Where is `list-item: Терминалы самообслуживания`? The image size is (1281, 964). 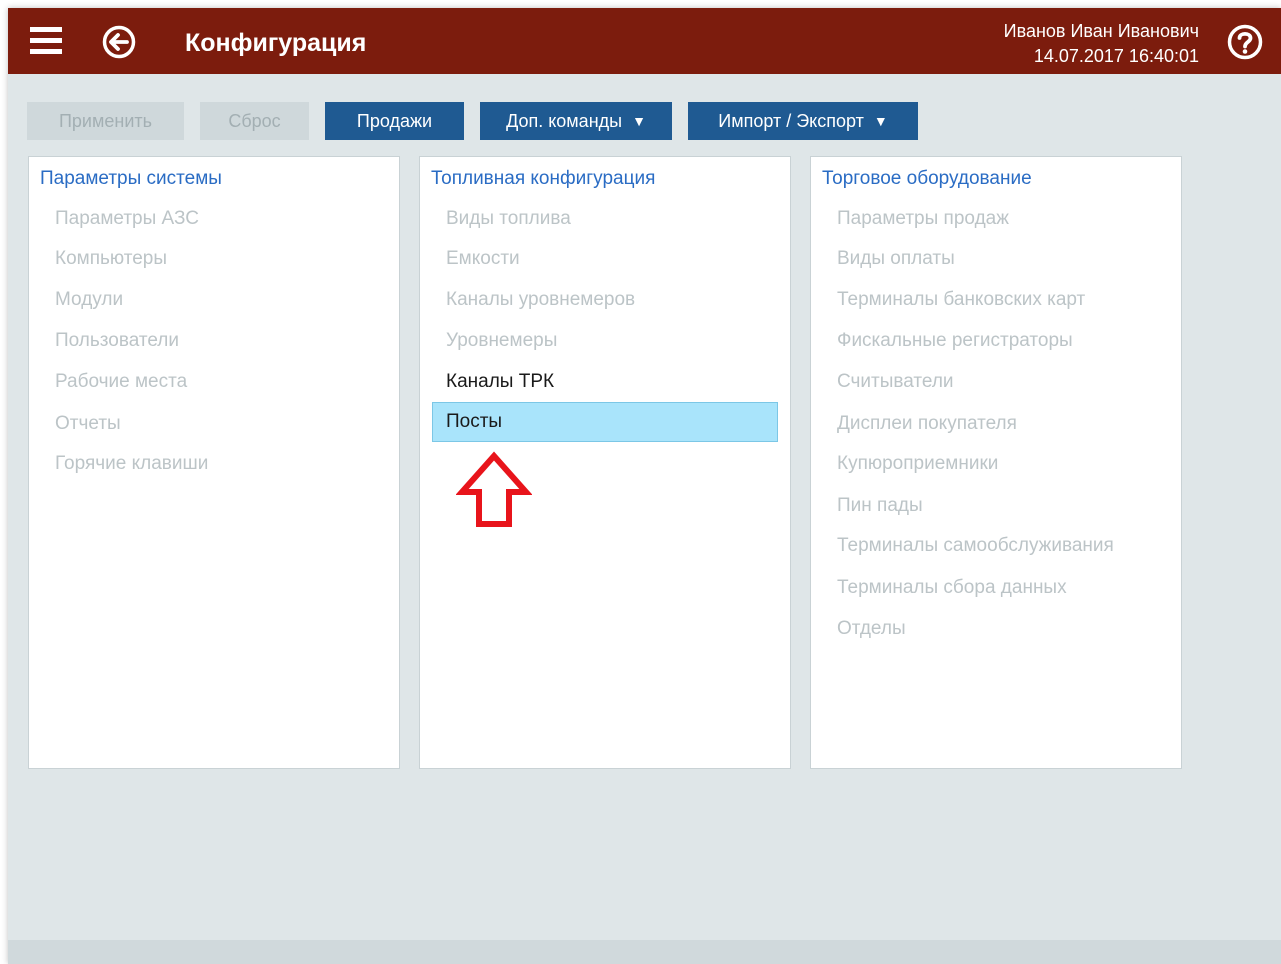 list-item: Терминалы самообслуживания is located at coordinates (975, 545).